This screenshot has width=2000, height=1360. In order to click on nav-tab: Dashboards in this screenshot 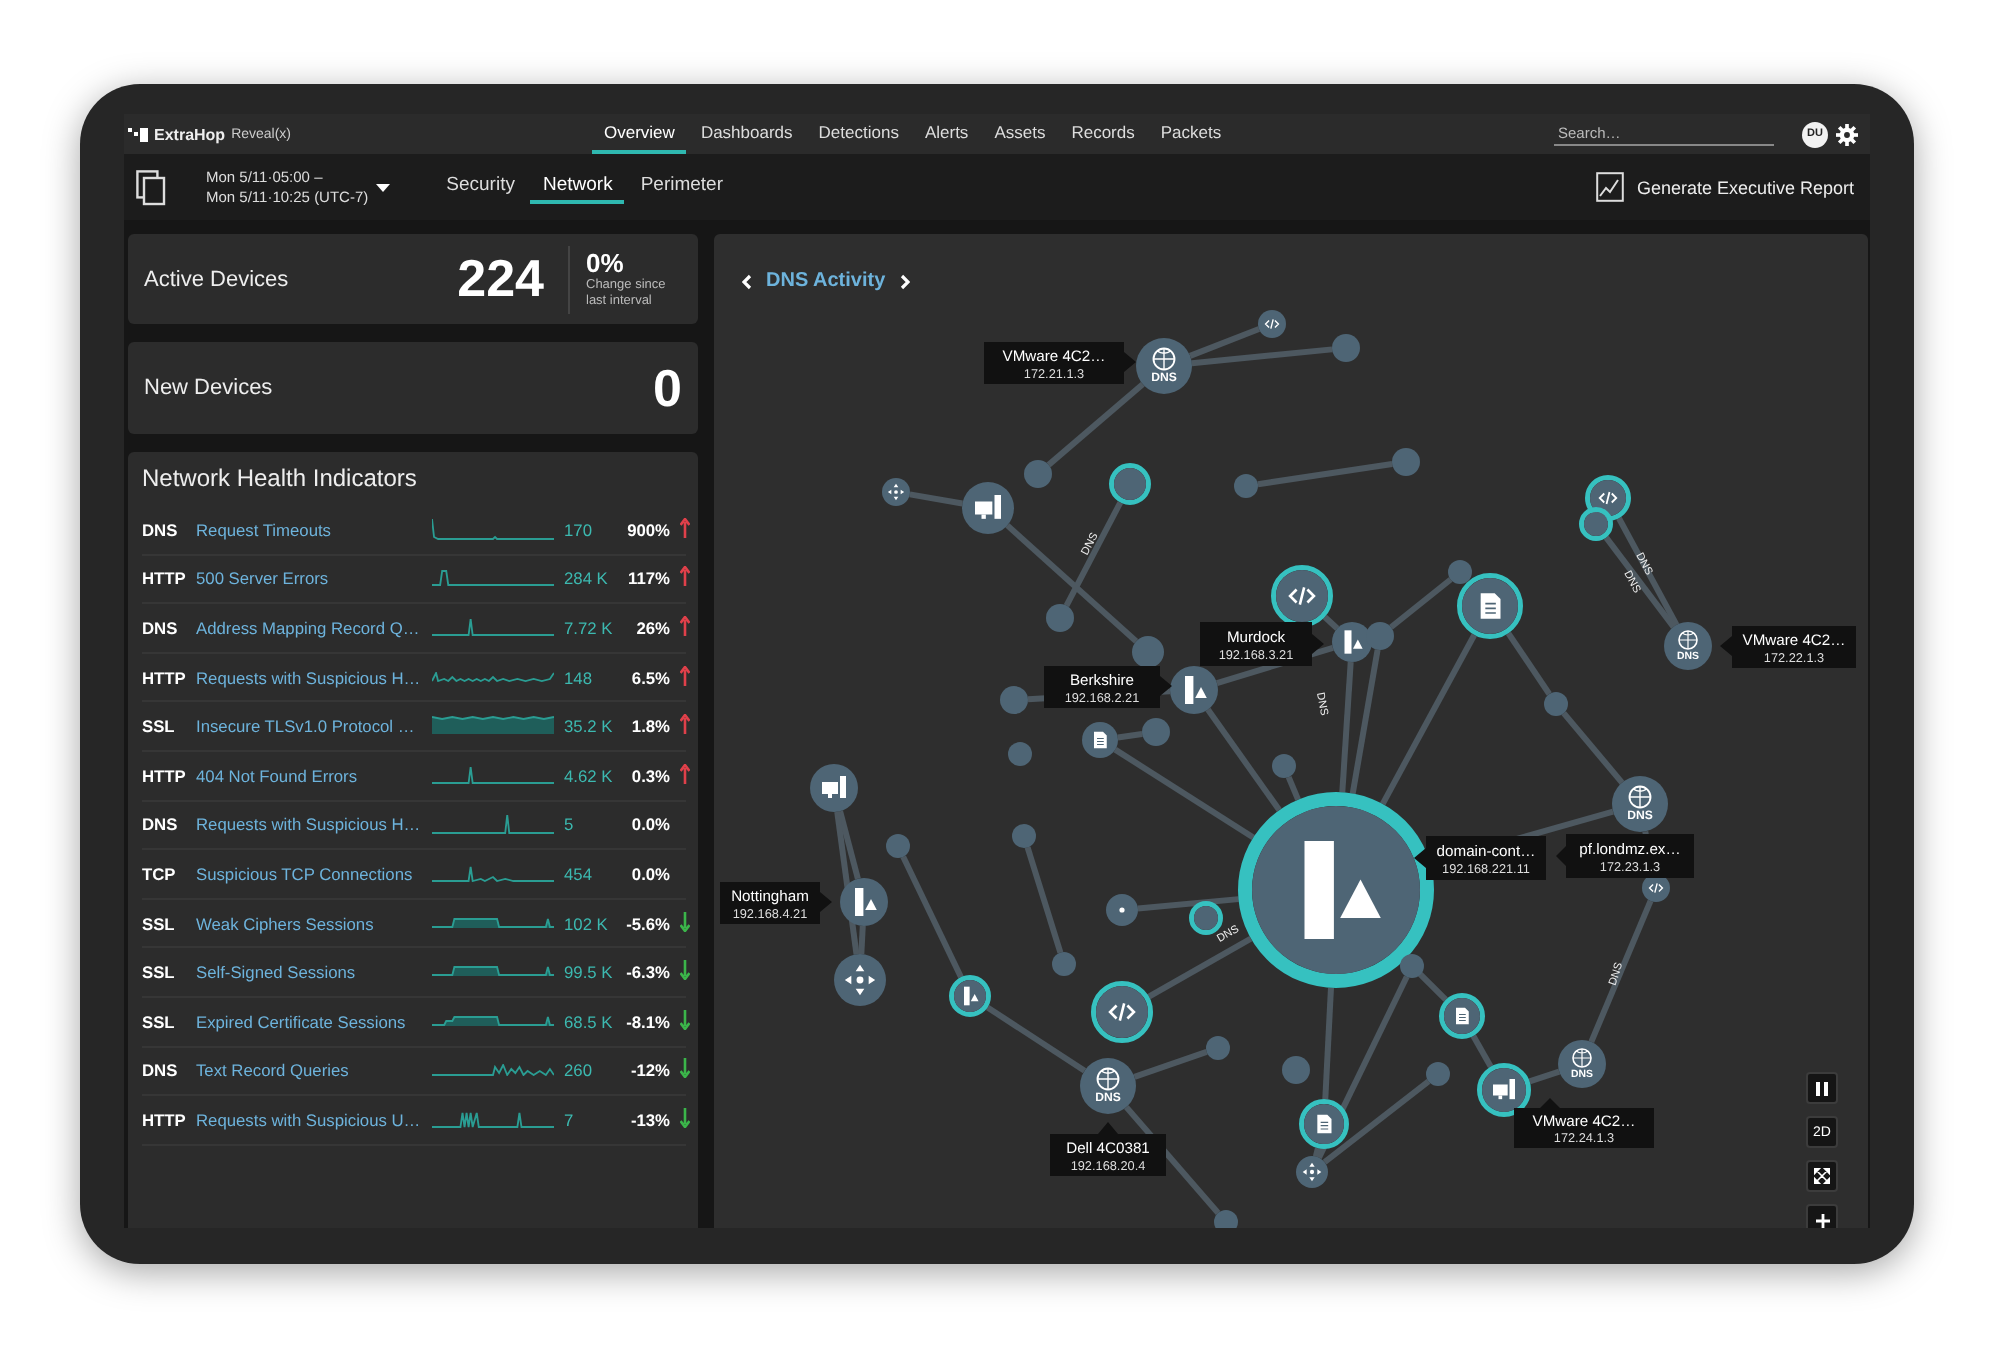, I will do `click(746, 134)`.